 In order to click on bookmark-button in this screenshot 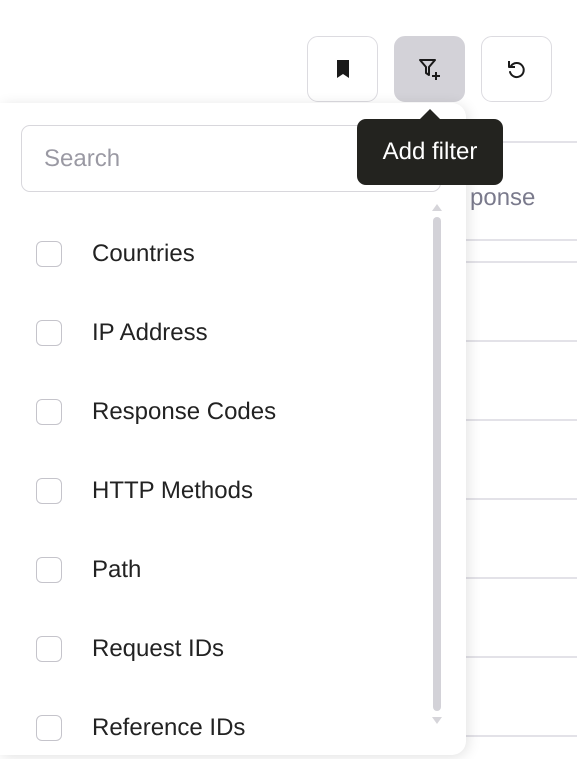, I will do `click(342, 69)`.